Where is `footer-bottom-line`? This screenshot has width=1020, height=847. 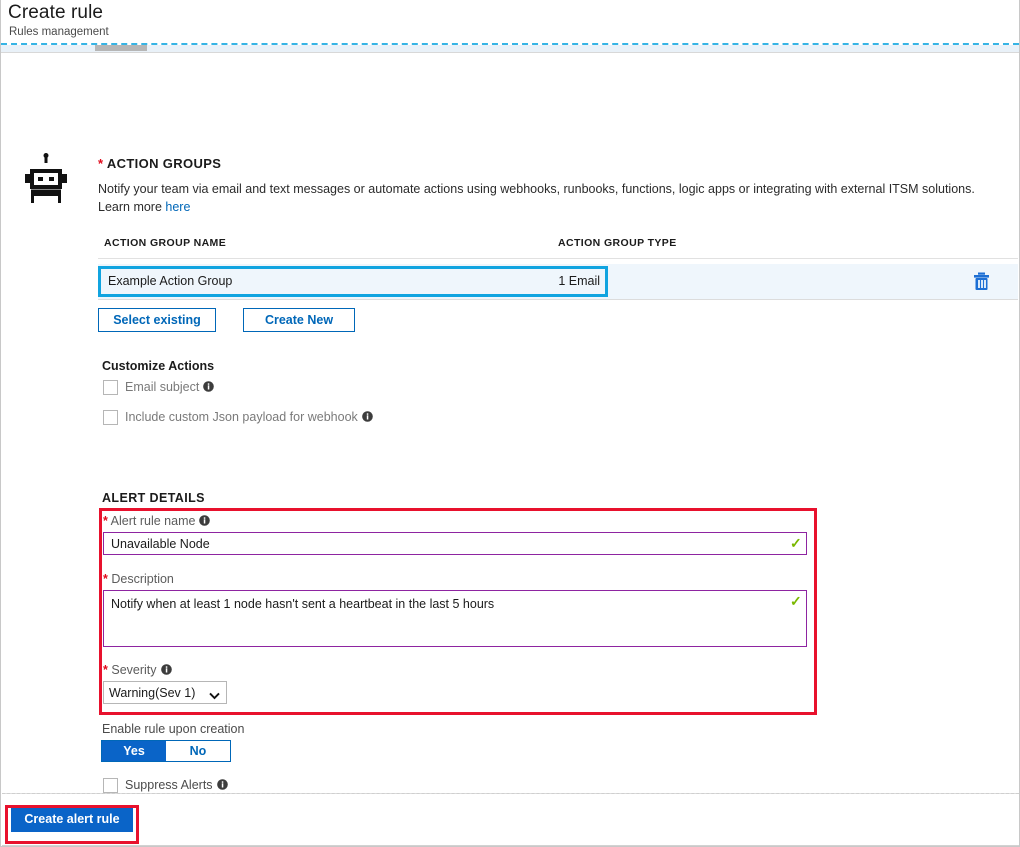 footer-bottom-line is located at coordinates (510, 845).